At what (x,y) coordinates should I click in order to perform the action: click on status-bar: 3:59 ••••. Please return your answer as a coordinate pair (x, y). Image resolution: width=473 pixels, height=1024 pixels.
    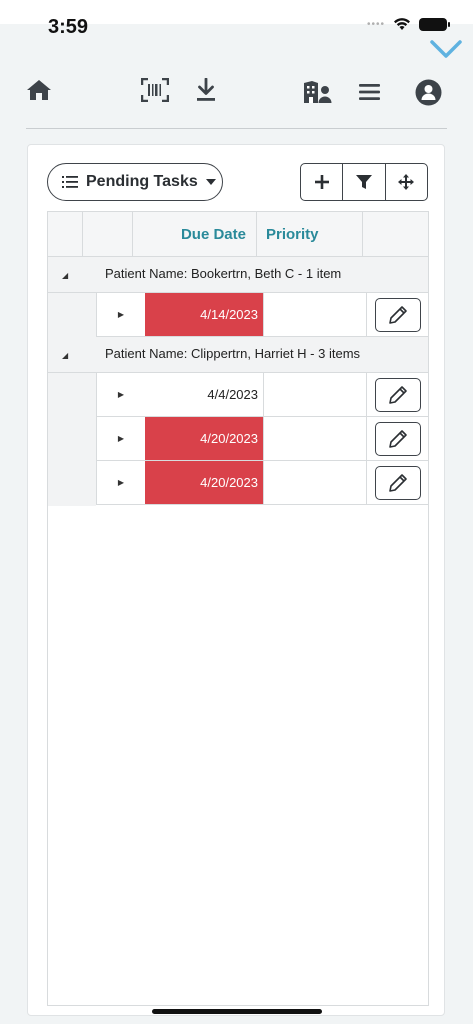
    Looking at the image, I should click on (236, 19).